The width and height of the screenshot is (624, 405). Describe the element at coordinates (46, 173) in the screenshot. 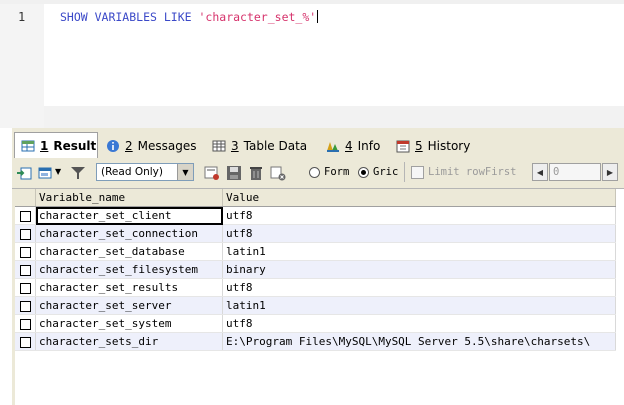

I see `copy-grid-icon` at that location.